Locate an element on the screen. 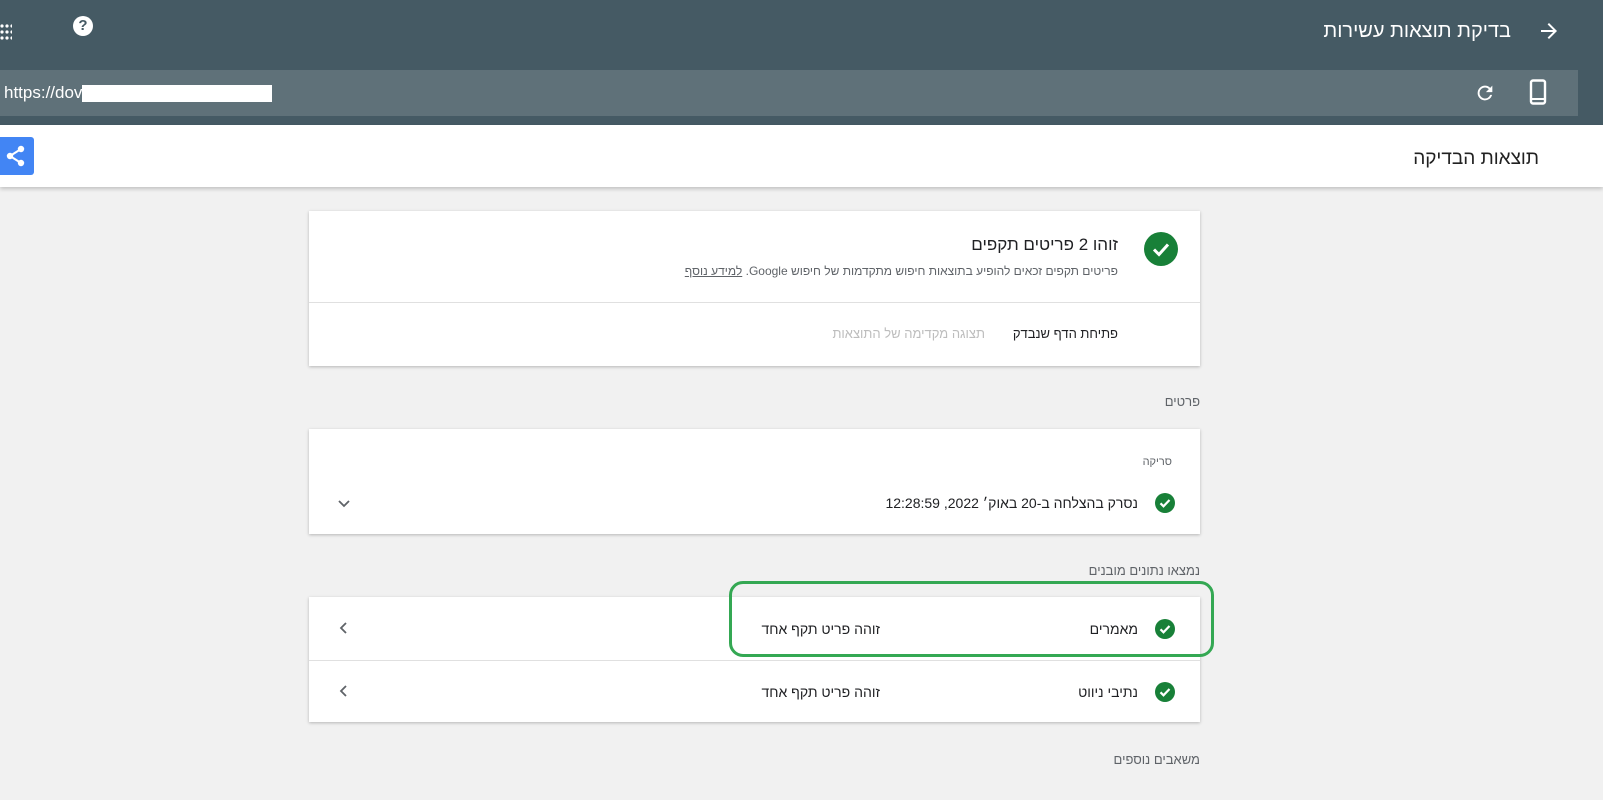 The width and height of the screenshot is (1603, 800). url-bar: https://dovi is located at coordinates (789, 93).